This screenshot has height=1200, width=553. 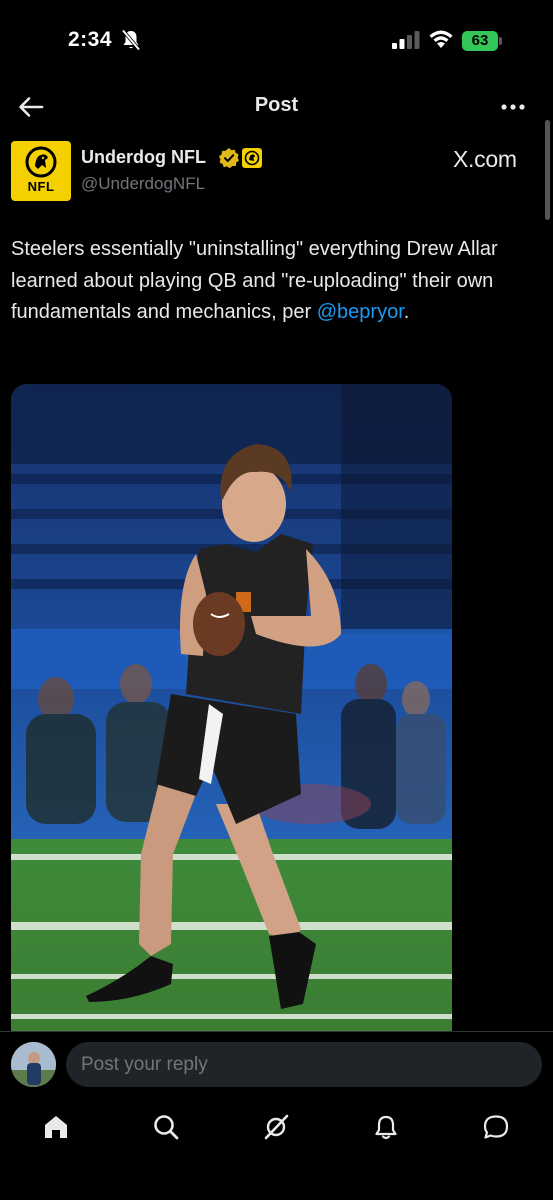 What do you see at coordinates (406, 40) in the screenshot?
I see `cell-signal-icon` at bounding box center [406, 40].